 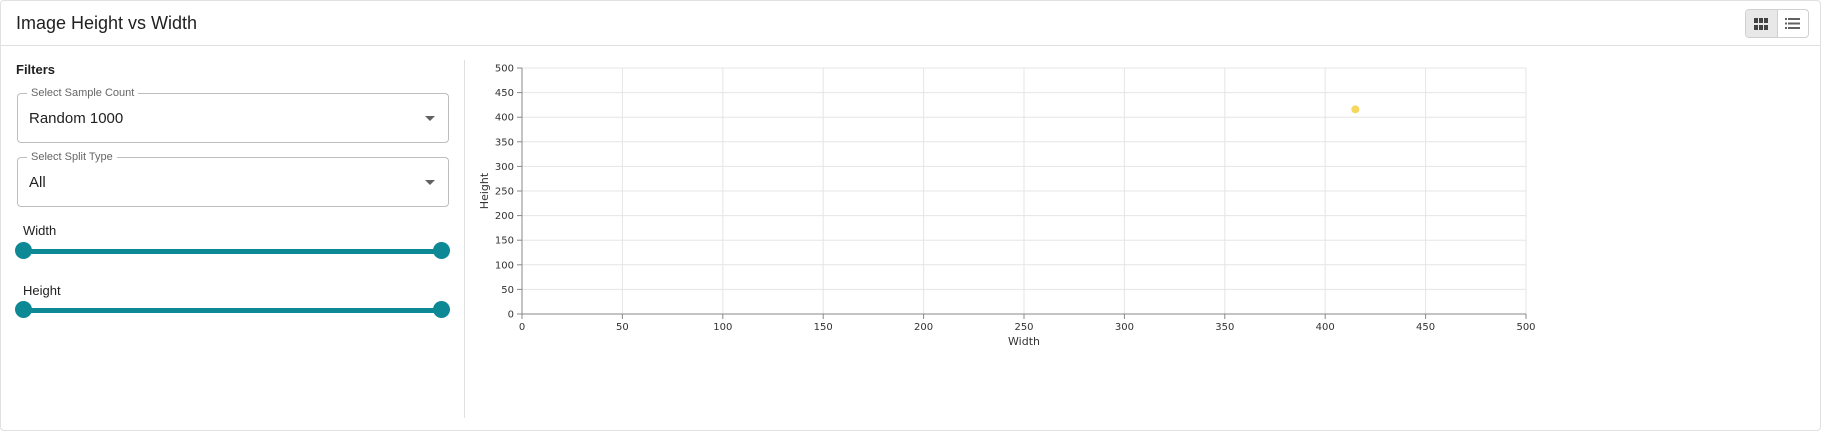 I want to click on y-axis-title: Height, so click(x=484, y=190).